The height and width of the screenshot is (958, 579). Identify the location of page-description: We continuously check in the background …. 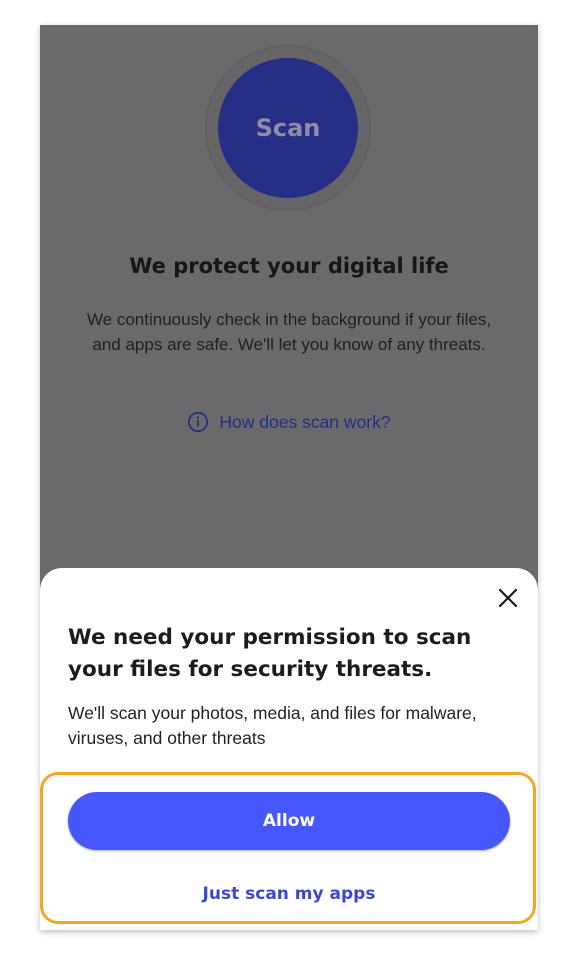
(289, 332).